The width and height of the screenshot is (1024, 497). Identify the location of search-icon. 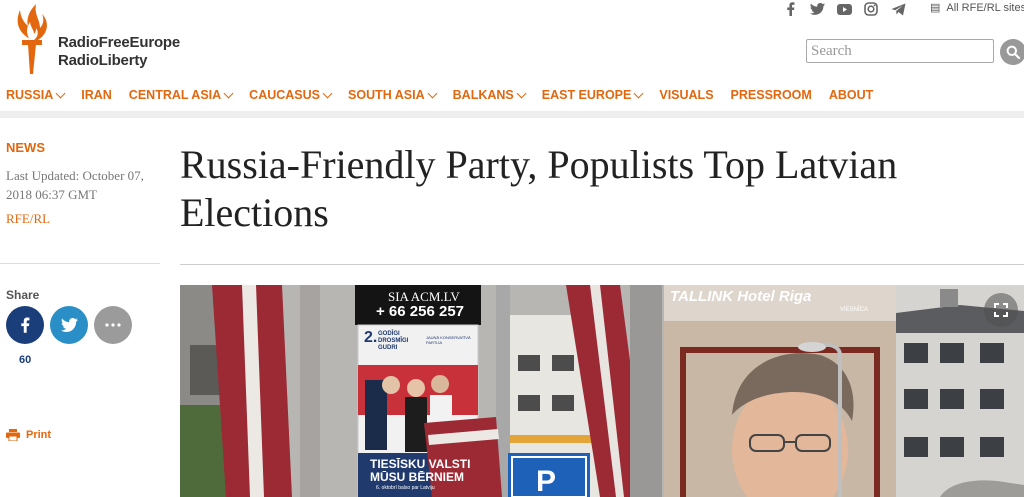
(1013, 52).